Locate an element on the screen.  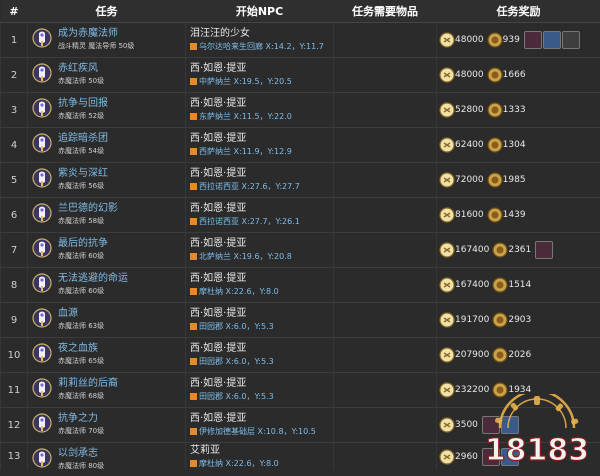
quest-cell: 夜之血族赤魔法师 65级 is located at coordinates (106, 355).